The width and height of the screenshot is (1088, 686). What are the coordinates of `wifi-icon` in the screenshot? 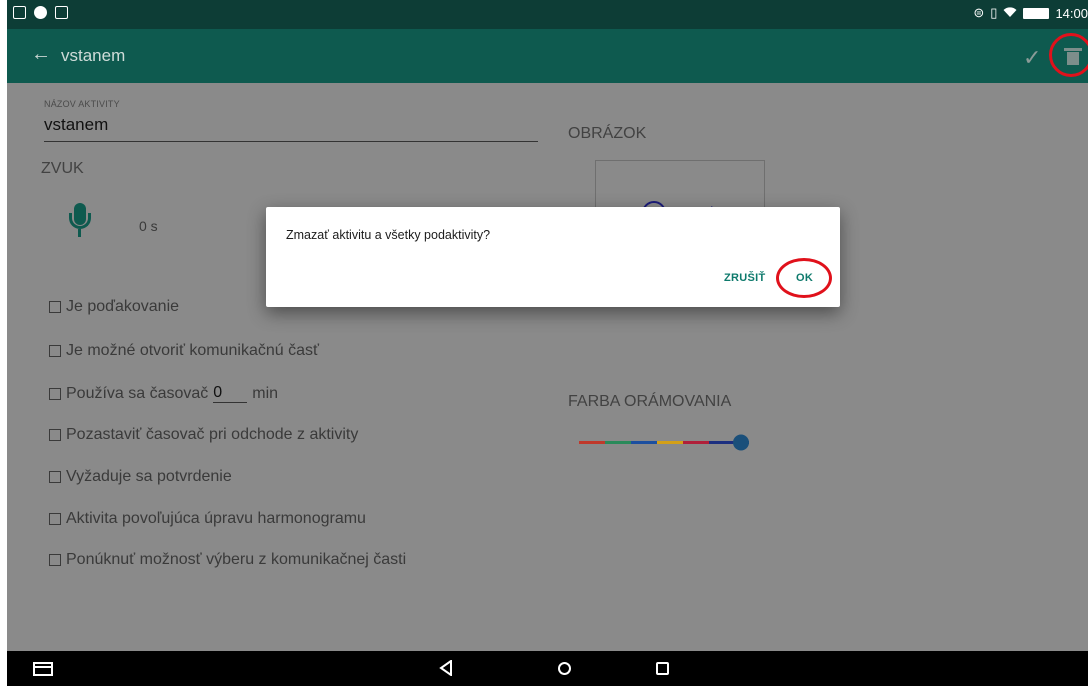 It's located at (1010, 13).